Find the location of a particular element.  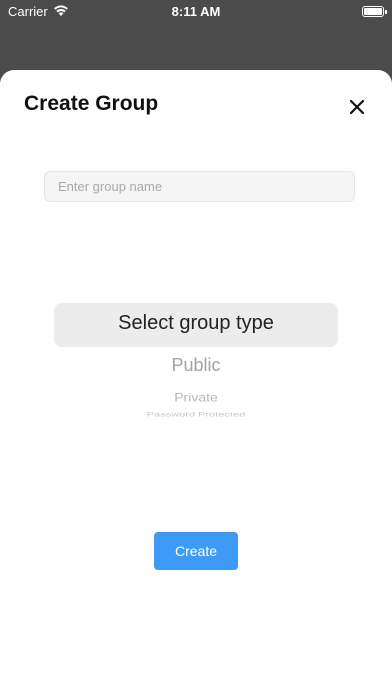

status-bar: Carrier 8:11 AM is located at coordinates (196, 11).